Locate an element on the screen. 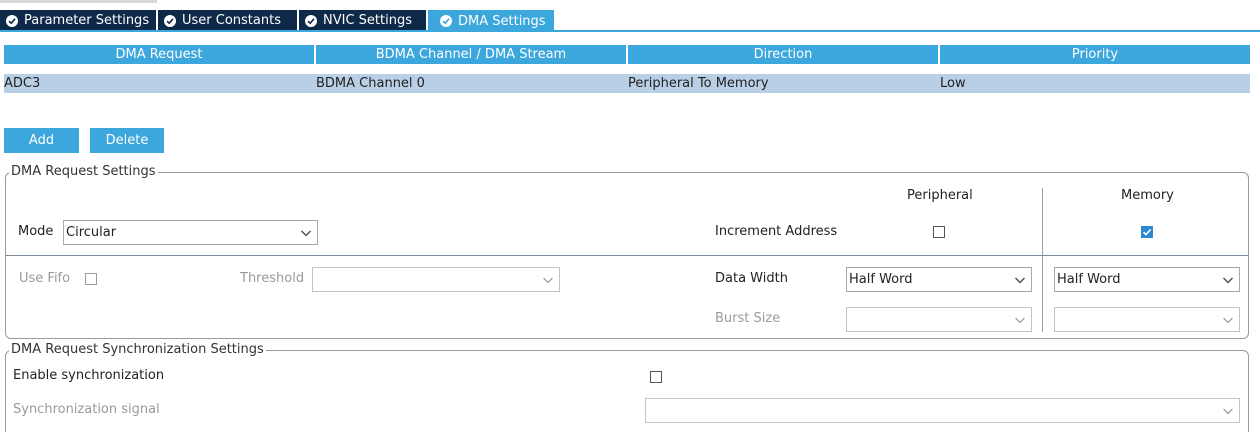  increment-address-label: Increment Address is located at coordinates (776, 231).